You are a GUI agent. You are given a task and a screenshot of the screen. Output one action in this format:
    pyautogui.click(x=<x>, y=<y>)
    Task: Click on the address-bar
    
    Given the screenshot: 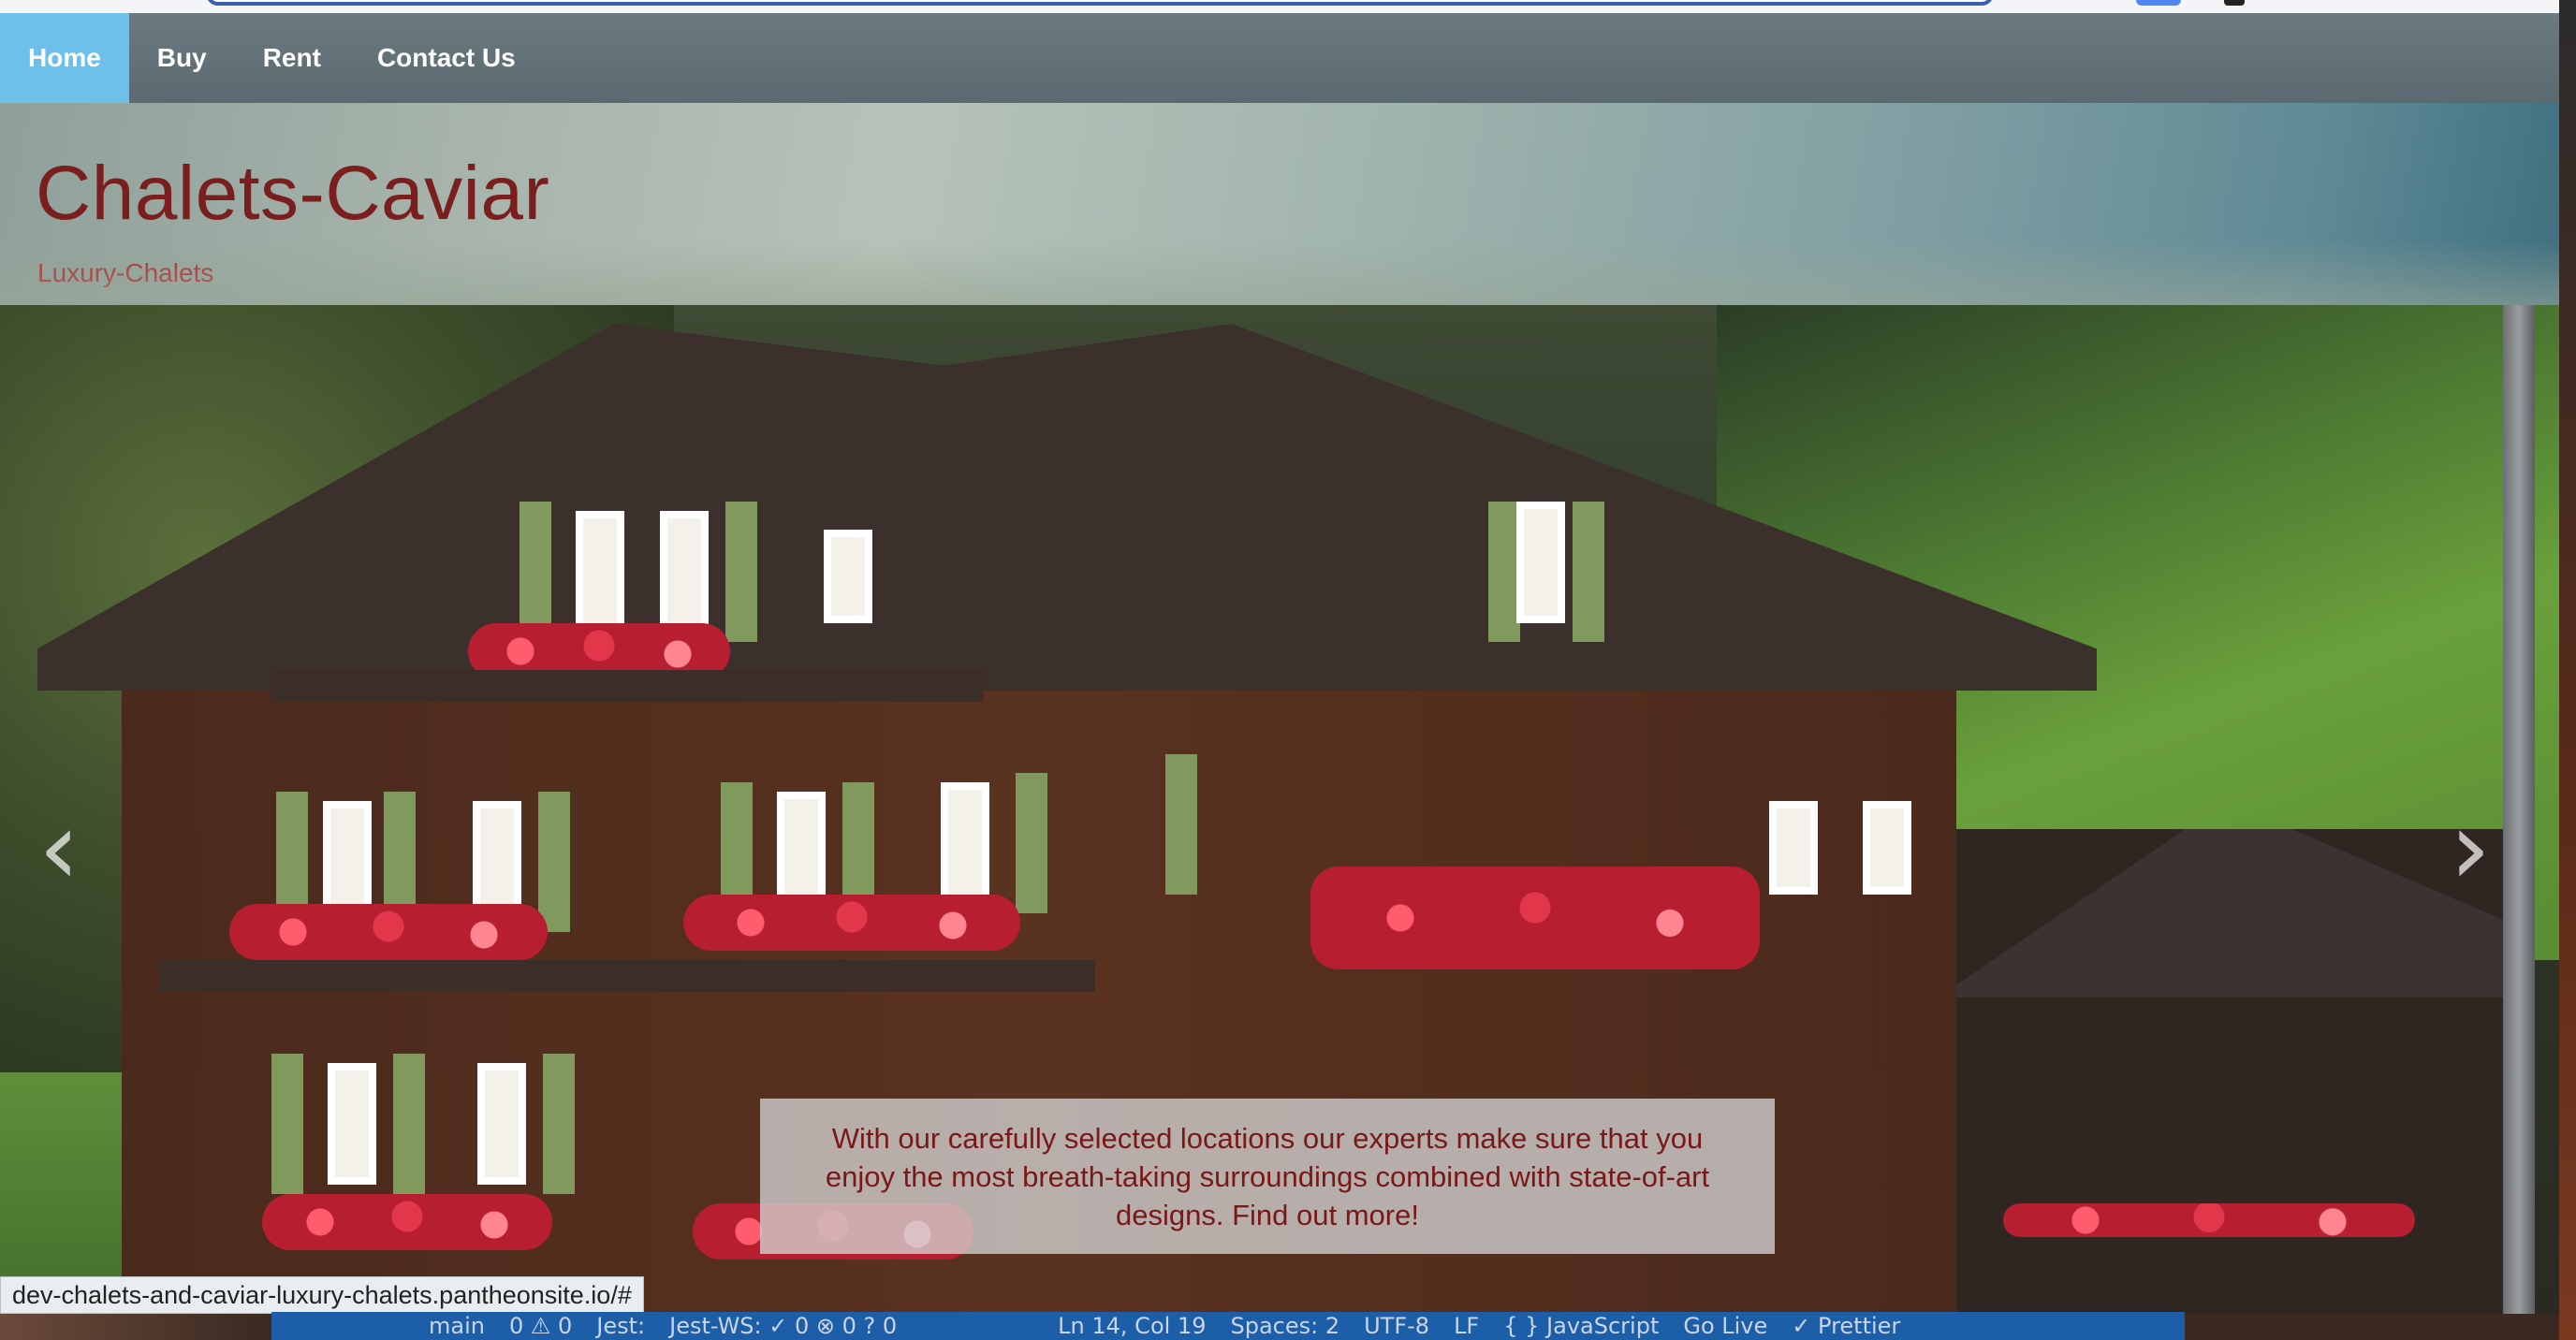 What is the action you would take?
    pyautogui.click(x=1100, y=3)
    